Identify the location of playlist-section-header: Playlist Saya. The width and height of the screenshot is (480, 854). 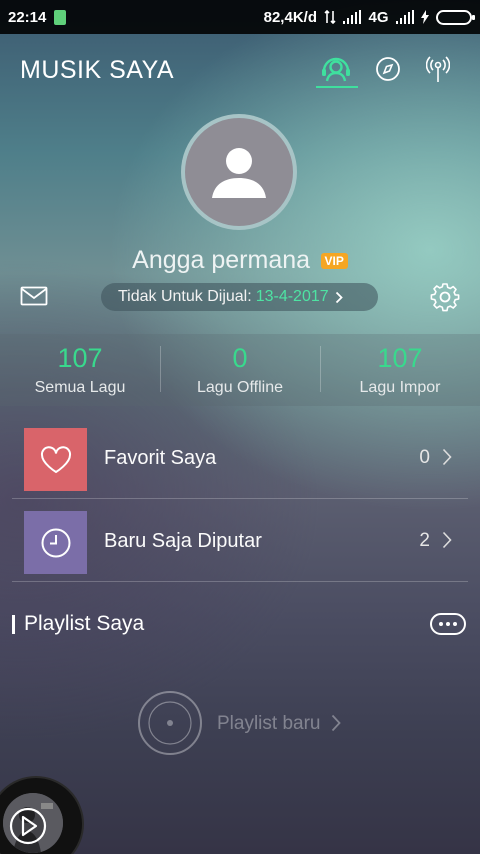
(240, 625).